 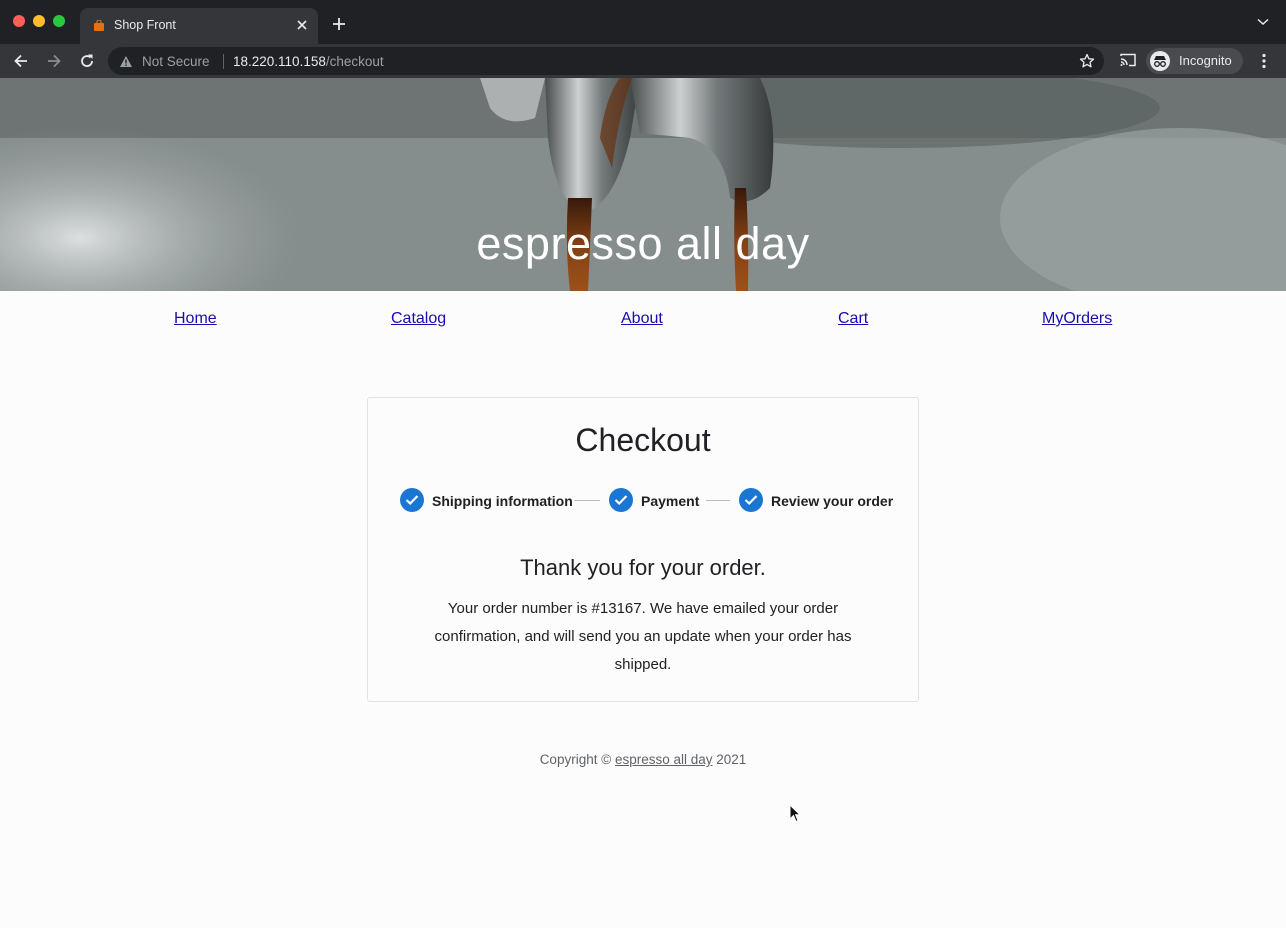 What do you see at coordinates (195, 319) in the screenshot?
I see `nav-link-home: Home` at bounding box center [195, 319].